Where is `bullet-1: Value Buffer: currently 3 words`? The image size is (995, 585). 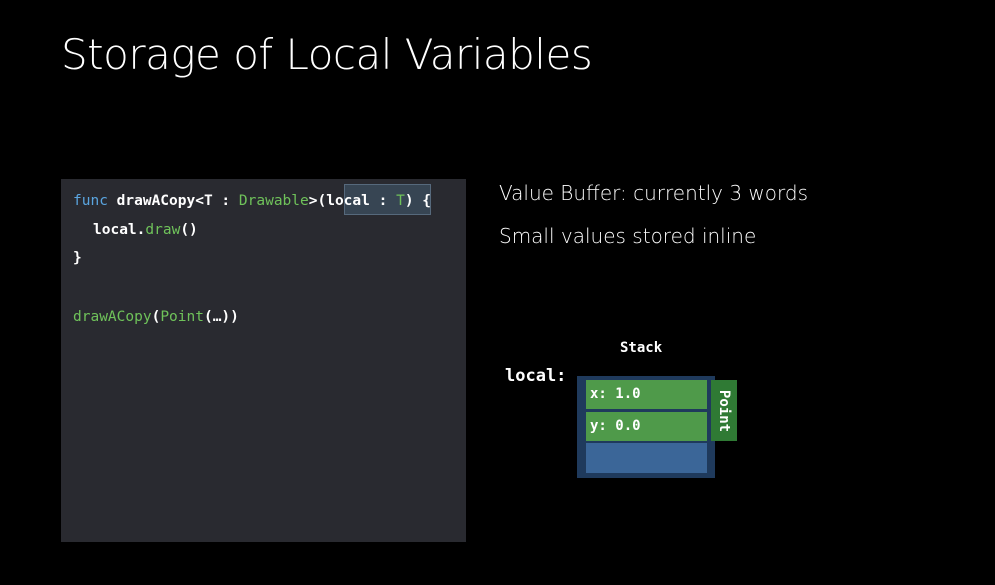
bullet-1: Value Buffer: currently 3 words is located at coordinates (654, 193).